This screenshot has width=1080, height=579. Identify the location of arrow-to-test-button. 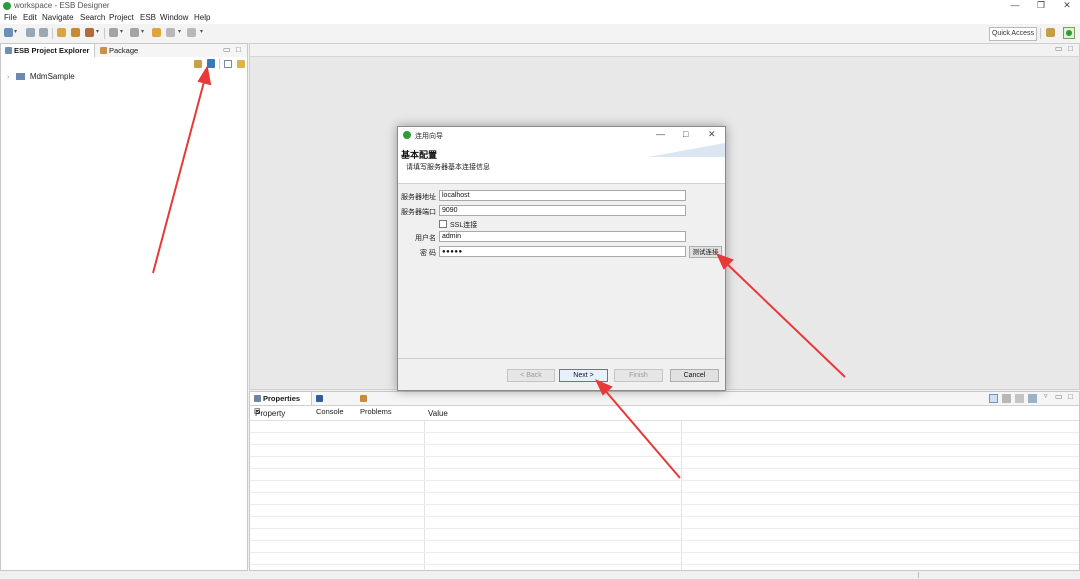
(785, 319).